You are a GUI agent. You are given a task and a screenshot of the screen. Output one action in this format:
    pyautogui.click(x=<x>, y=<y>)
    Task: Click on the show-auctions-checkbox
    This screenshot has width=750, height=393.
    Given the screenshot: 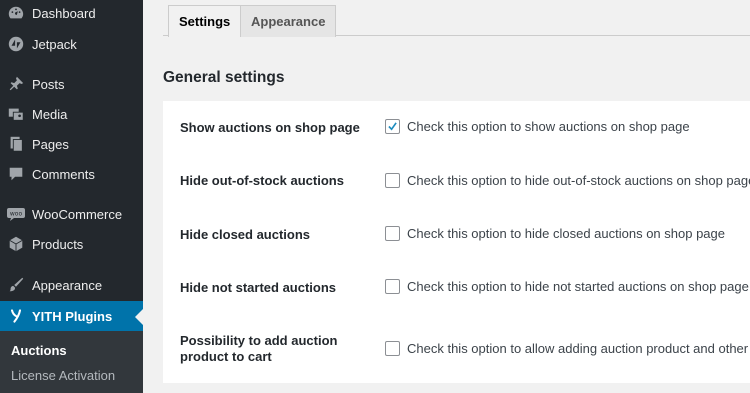 What is the action you would take?
    pyautogui.click(x=392, y=126)
    